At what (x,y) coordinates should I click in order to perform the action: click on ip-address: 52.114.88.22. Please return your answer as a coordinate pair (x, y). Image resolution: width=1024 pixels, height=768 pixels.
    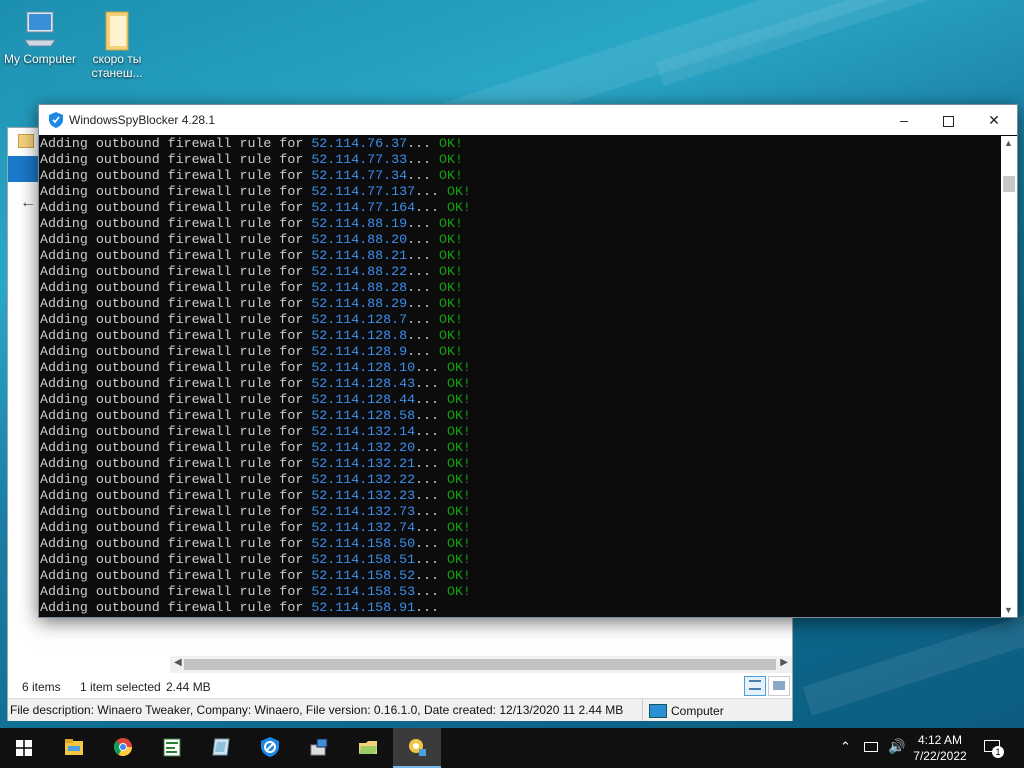
    Looking at the image, I should click on (359, 271).